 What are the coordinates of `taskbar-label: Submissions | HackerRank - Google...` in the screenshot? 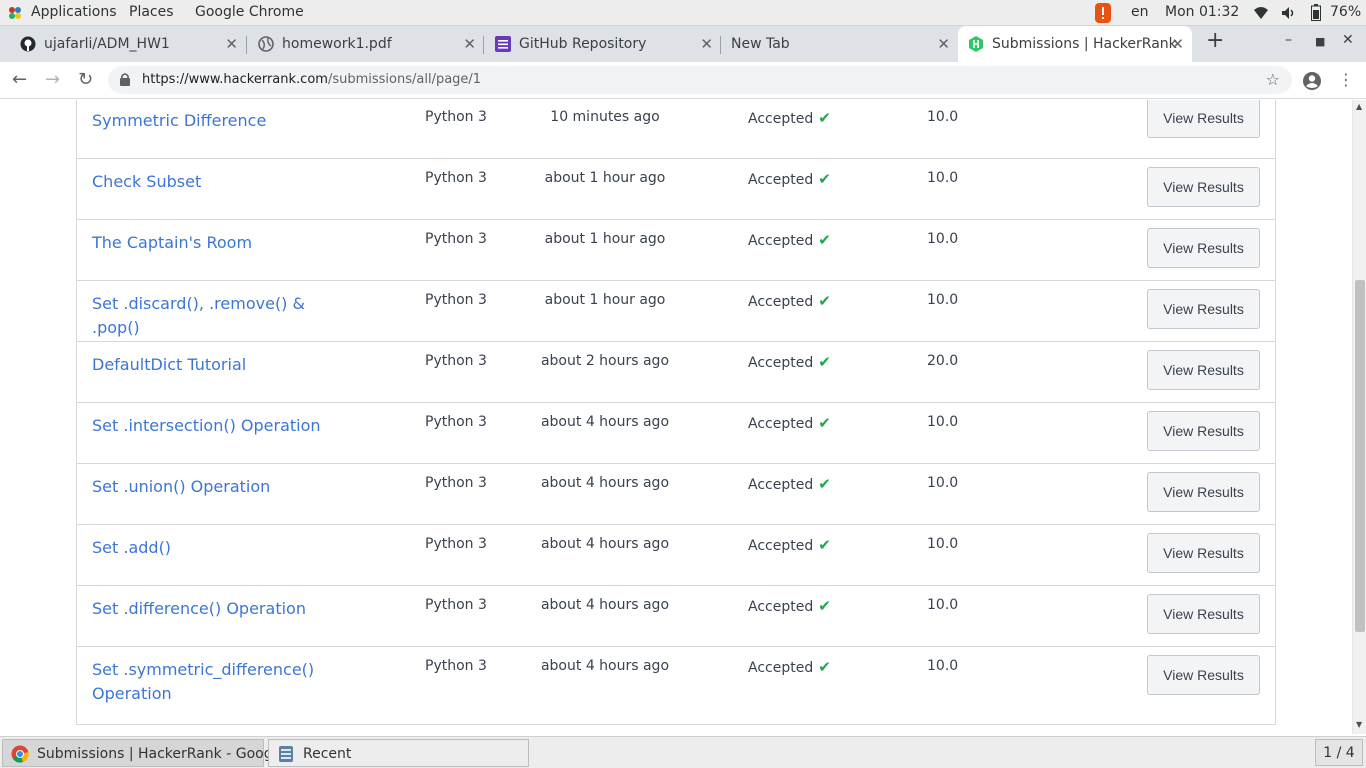 It's located at (168, 754).